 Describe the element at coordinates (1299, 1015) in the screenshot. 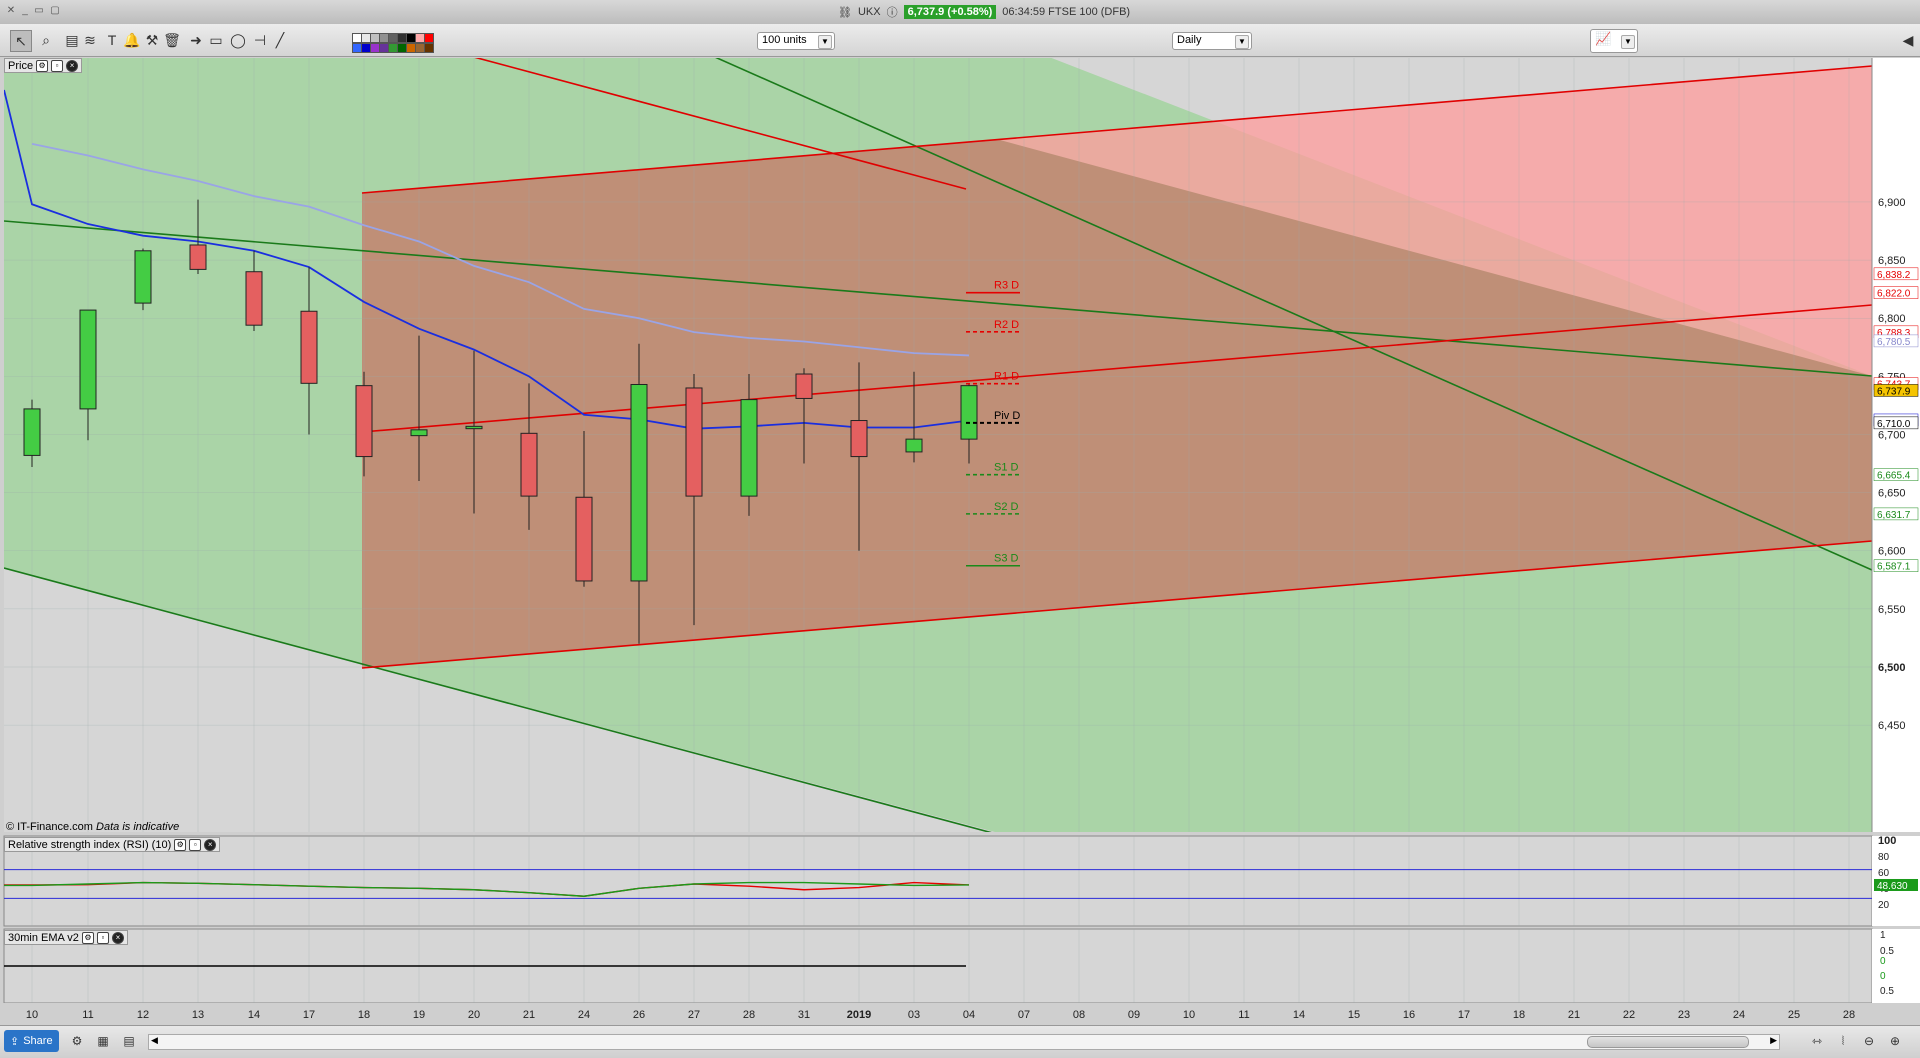

I see `x-tick-label: 14` at that location.